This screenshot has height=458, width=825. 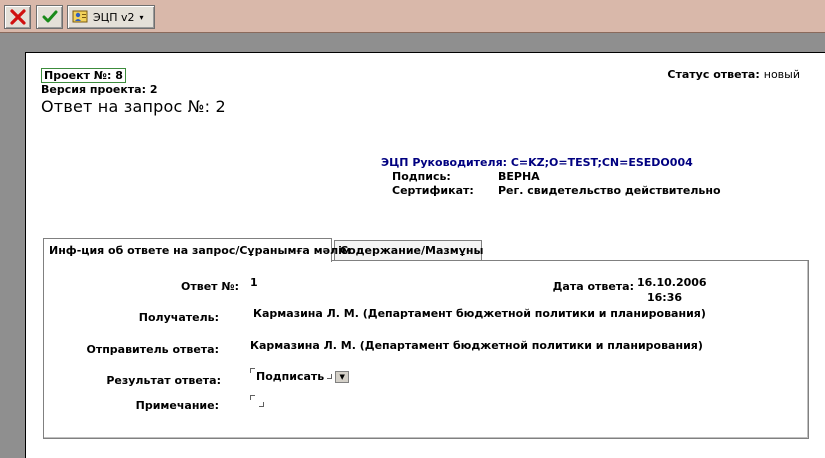 I want to click on toolbar: ЭЦП v2 ▾, so click(x=412, y=16).